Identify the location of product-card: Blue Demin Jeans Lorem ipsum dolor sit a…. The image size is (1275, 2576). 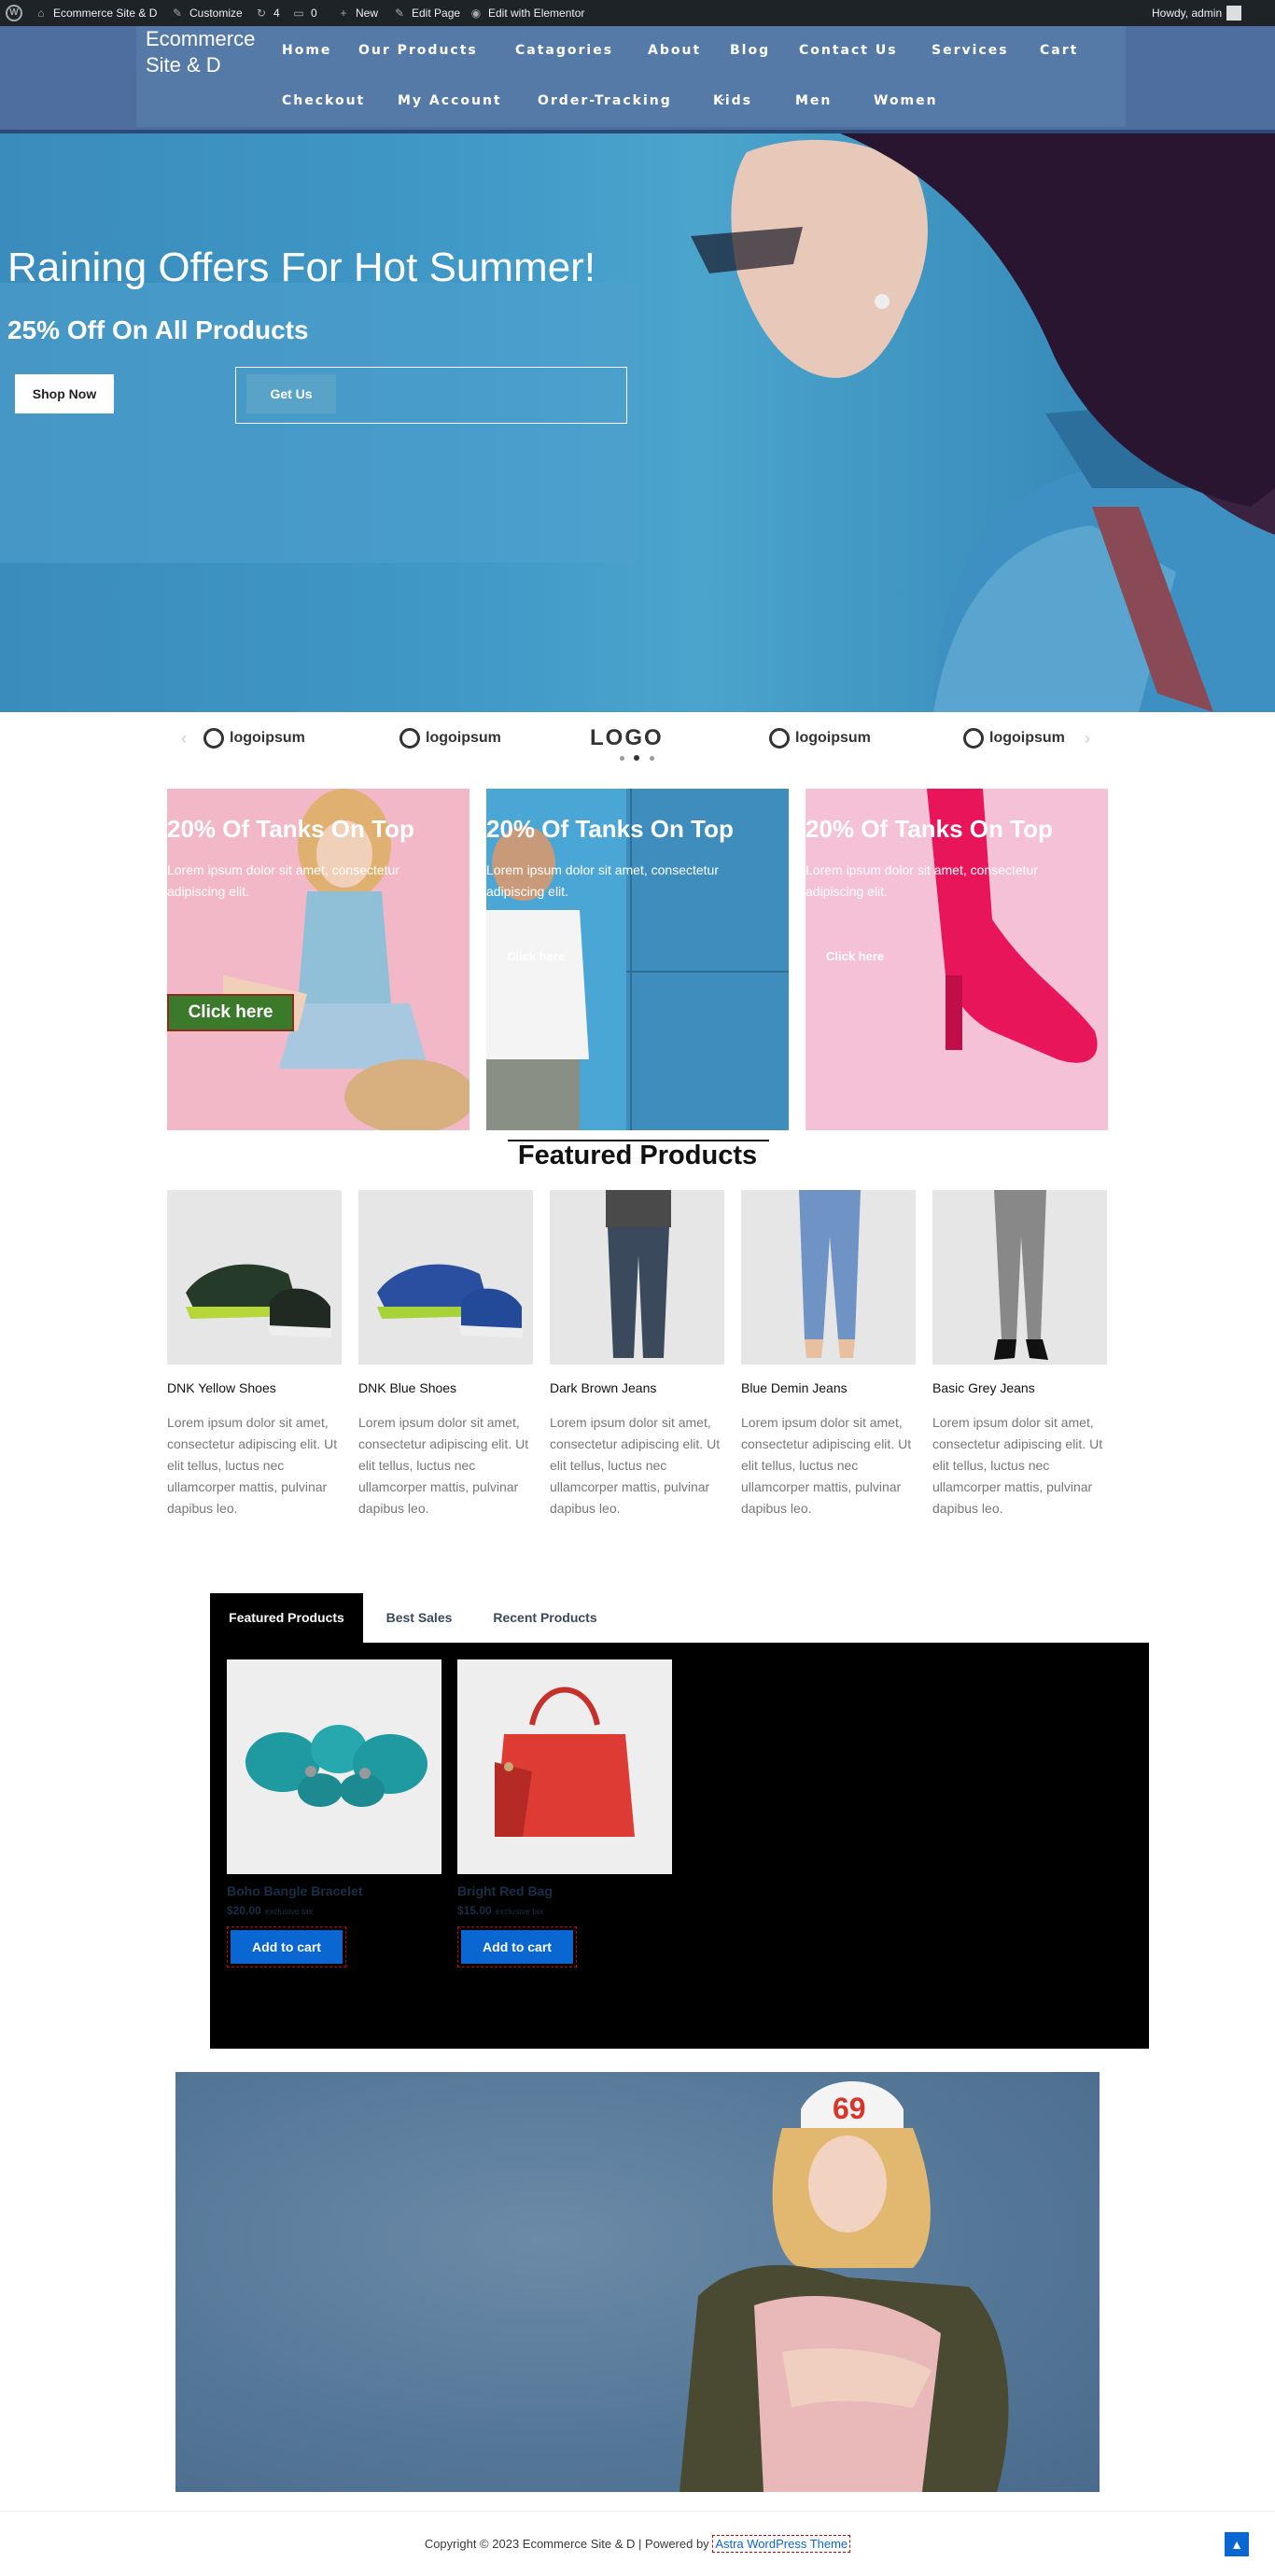
(828, 1353).